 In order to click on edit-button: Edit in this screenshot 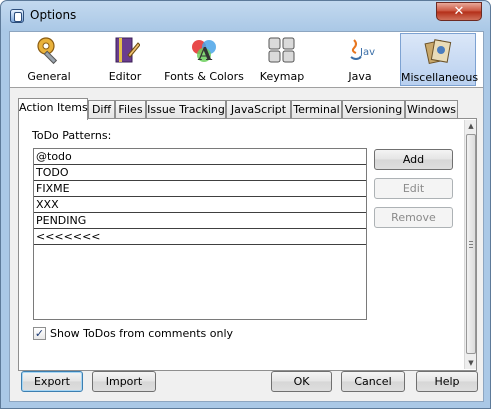, I will do `click(413, 188)`.